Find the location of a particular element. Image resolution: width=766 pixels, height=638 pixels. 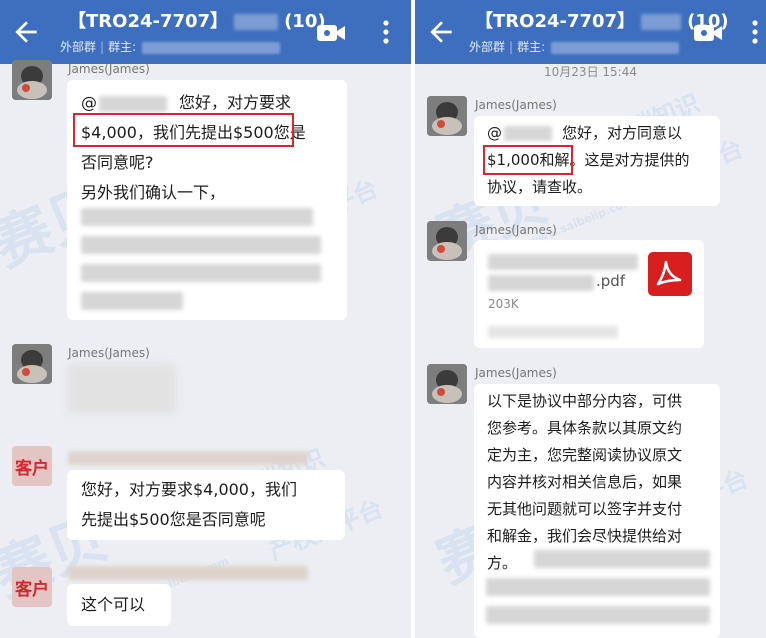

file-size: 203K is located at coordinates (503, 304).